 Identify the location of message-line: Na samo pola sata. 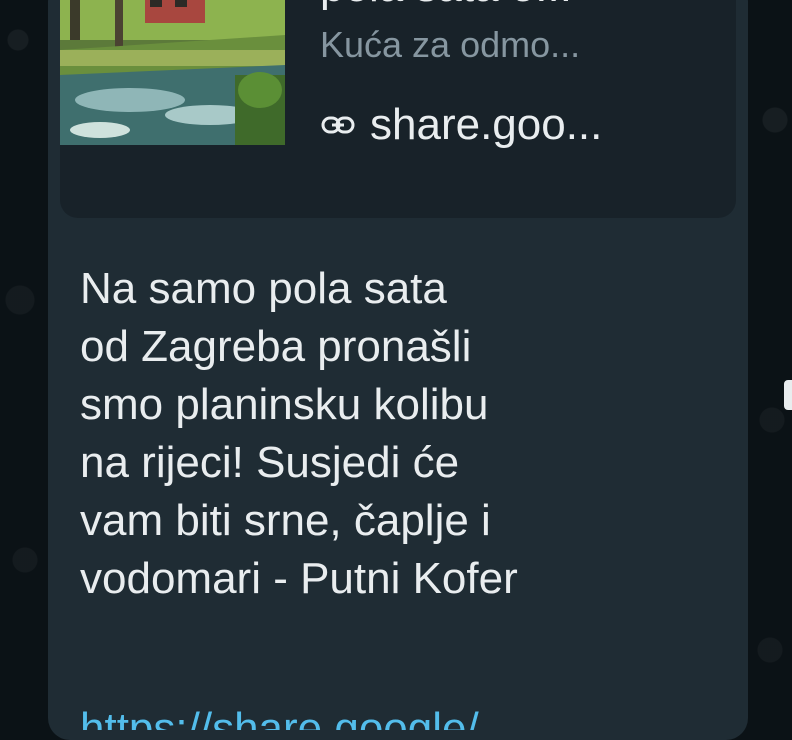
(263, 288).